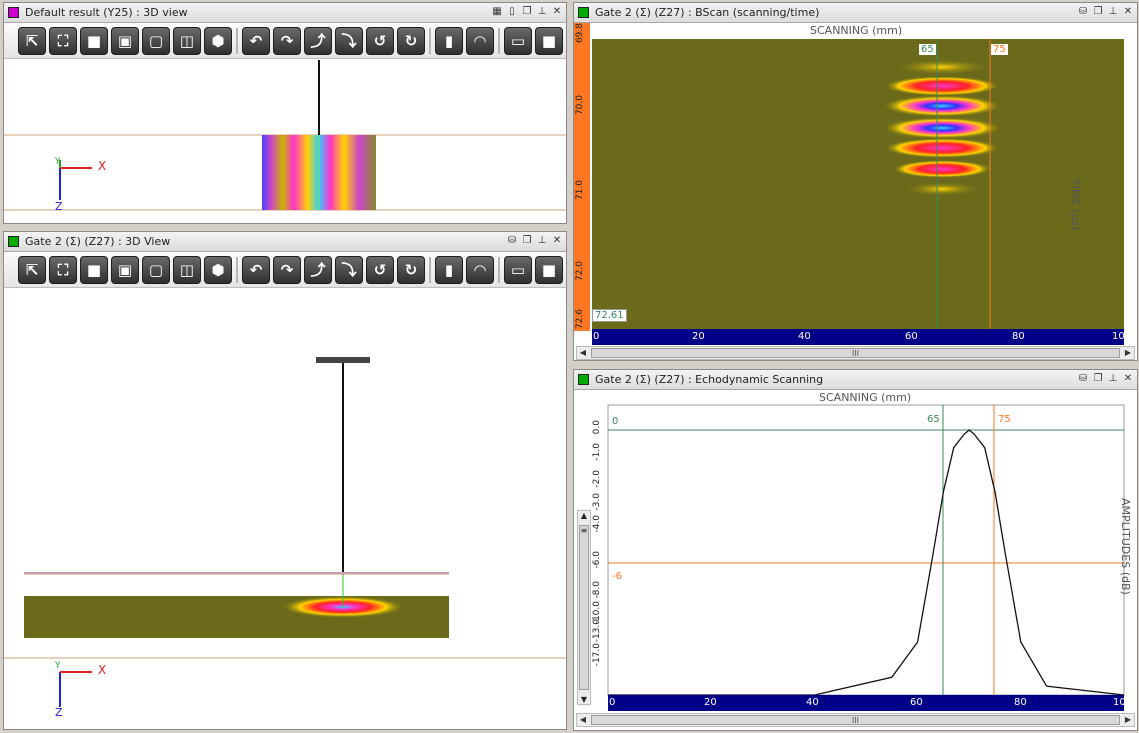 This screenshot has height=733, width=1139. What do you see at coordinates (285, 135) in the screenshot?
I see `3d-scene` at bounding box center [285, 135].